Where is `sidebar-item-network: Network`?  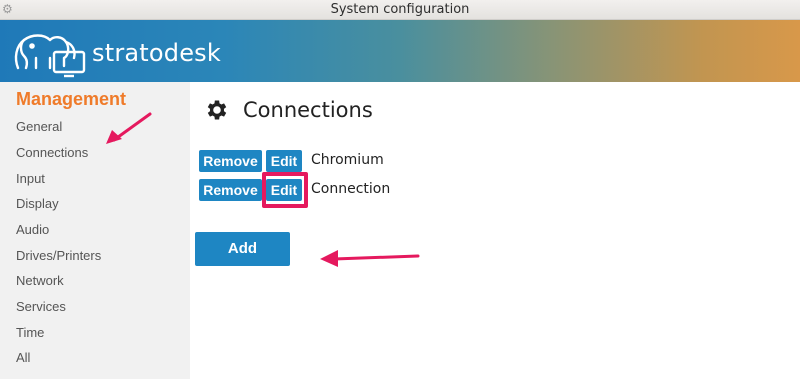
sidebar-item-network: Network is located at coordinates (40, 280).